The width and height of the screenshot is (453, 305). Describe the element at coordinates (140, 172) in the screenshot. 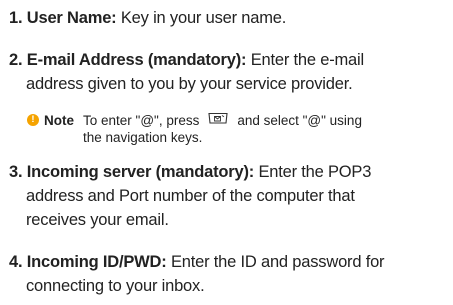

I see `item-term: Incoming server (mandatory):` at that location.